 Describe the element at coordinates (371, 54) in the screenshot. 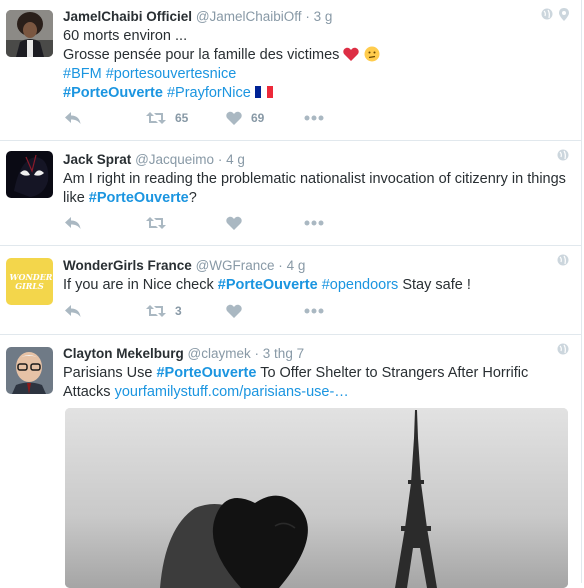

I see `confused-face-emoji` at that location.